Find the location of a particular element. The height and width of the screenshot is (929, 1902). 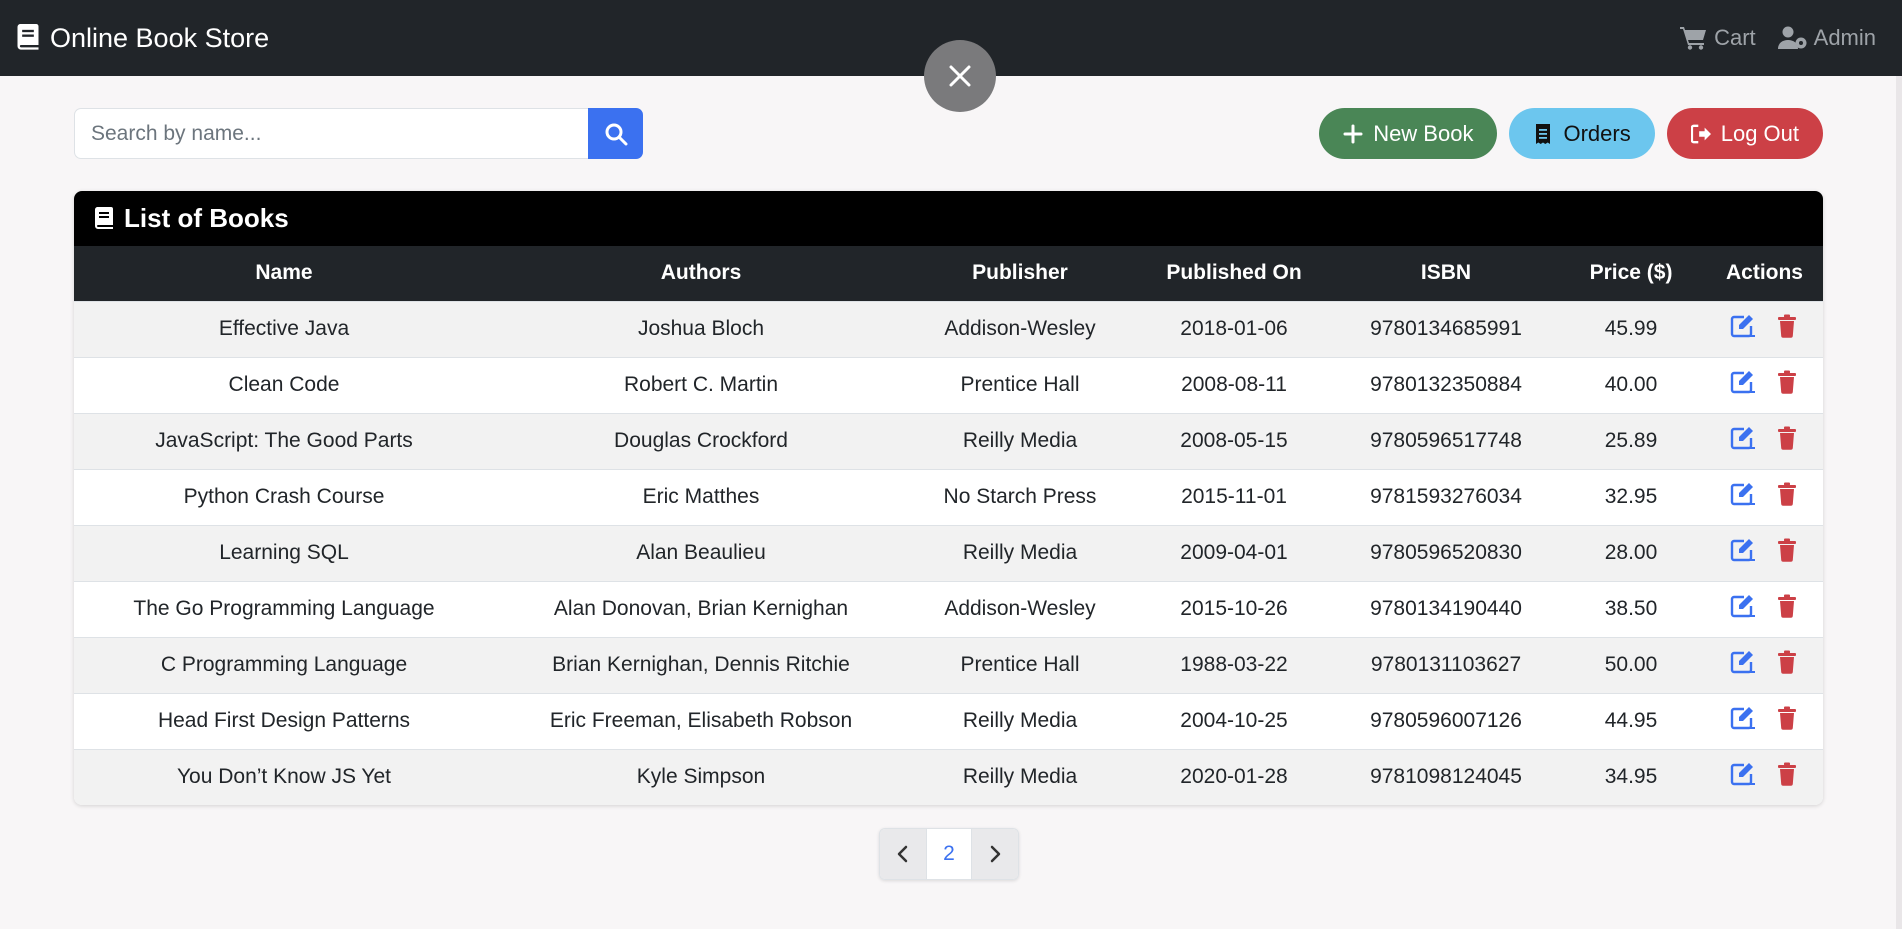

cell-published-on: 2018-01-06 is located at coordinates (1234, 328).